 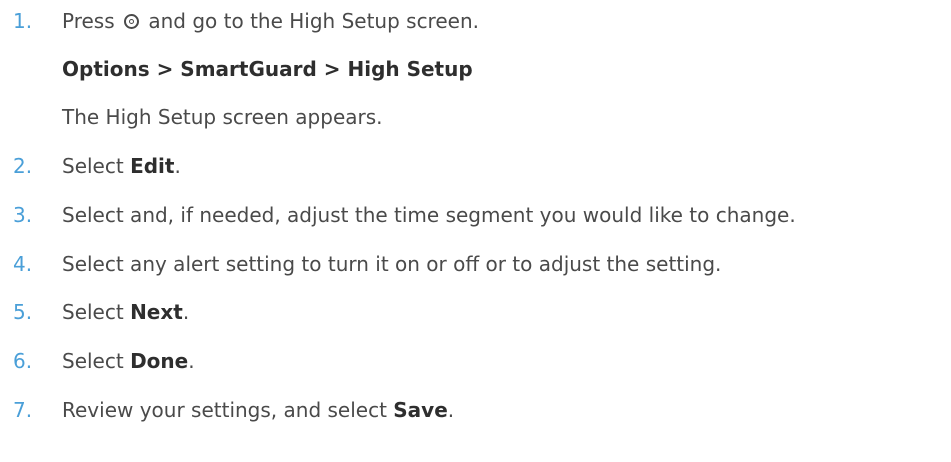 What do you see at coordinates (222, 117) in the screenshot?
I see `step-result: The High Setup screen appears.` at bounding box center [222, 117].